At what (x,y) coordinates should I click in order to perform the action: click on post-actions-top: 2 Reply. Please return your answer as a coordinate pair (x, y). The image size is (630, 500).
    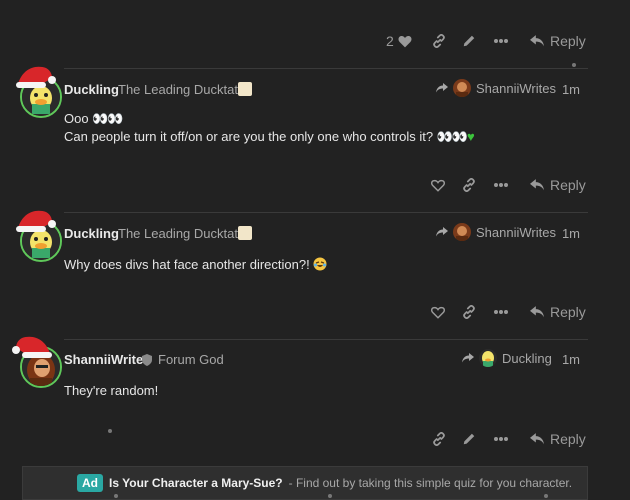
    Looking at the image, I should click on (315, 41).